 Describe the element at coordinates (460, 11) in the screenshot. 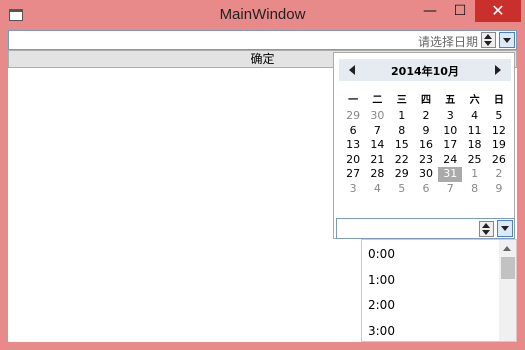

I see `maximize-button: ☐` at that location.